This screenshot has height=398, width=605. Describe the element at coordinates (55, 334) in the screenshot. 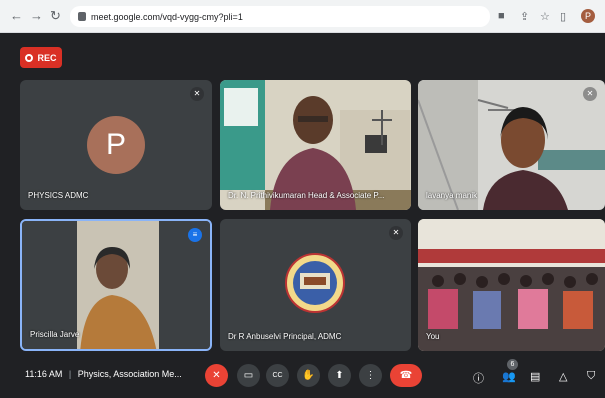

I see `participant-name: Priscilla Jarve` at that location.